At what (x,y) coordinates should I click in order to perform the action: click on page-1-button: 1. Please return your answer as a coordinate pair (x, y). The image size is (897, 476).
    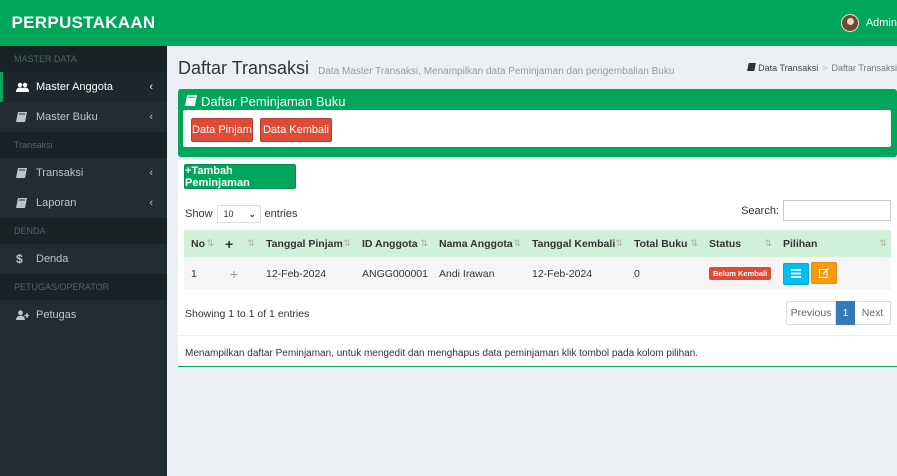
    Looking at the image, I should click on (845, 313).